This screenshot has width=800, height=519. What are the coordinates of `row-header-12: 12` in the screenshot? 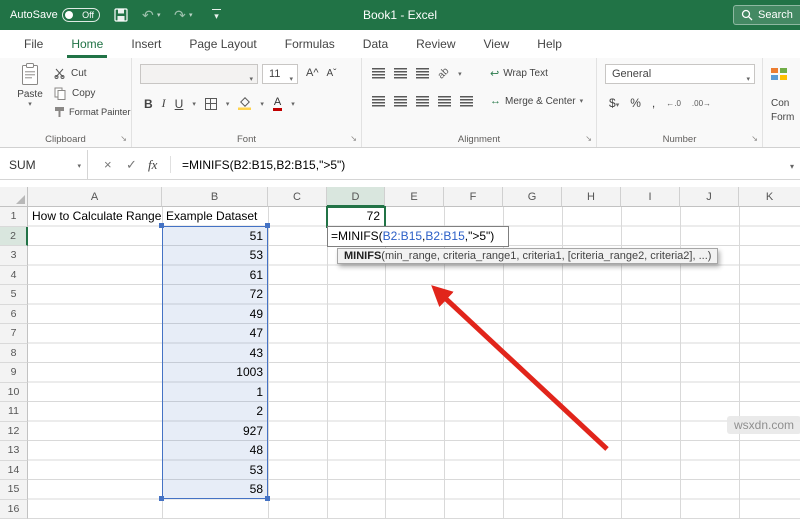 It's located at (14, 431).